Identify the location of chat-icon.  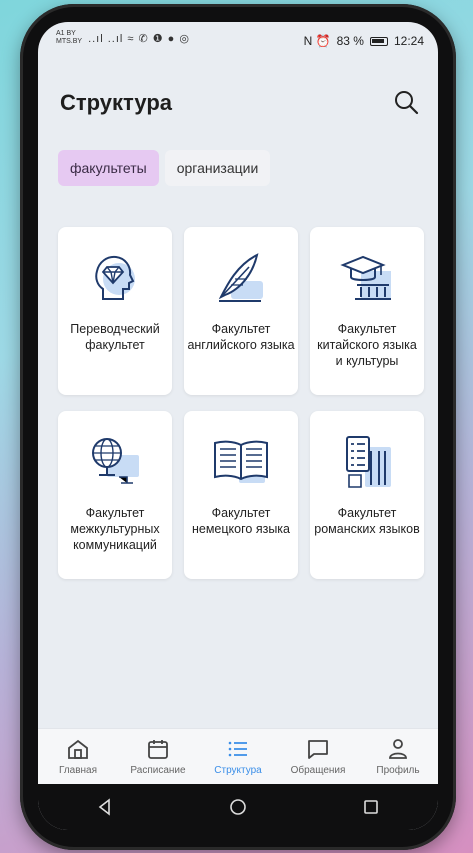
(318, 749).